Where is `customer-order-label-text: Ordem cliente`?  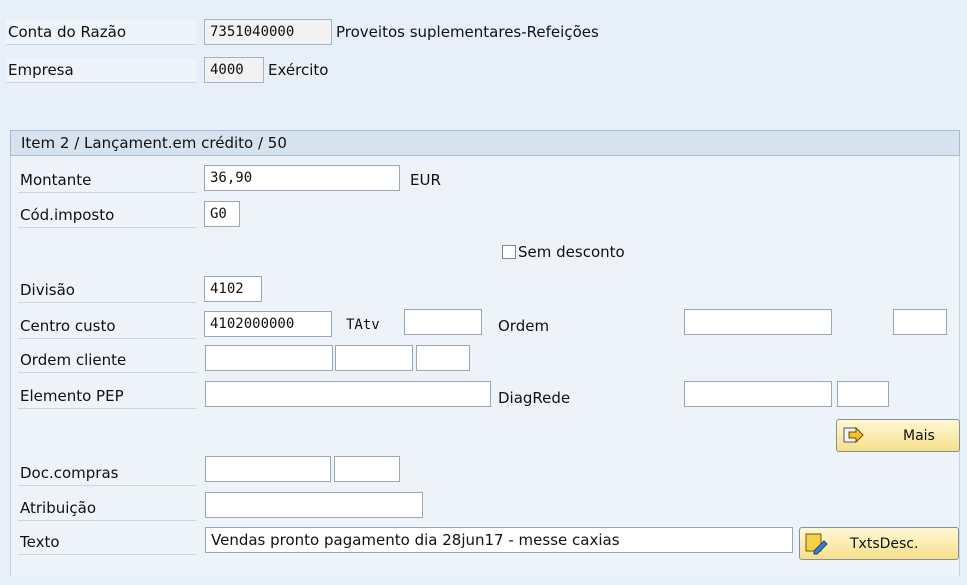
customer-order-label-text: Ordem cliente is located at coordinates (73, 360).